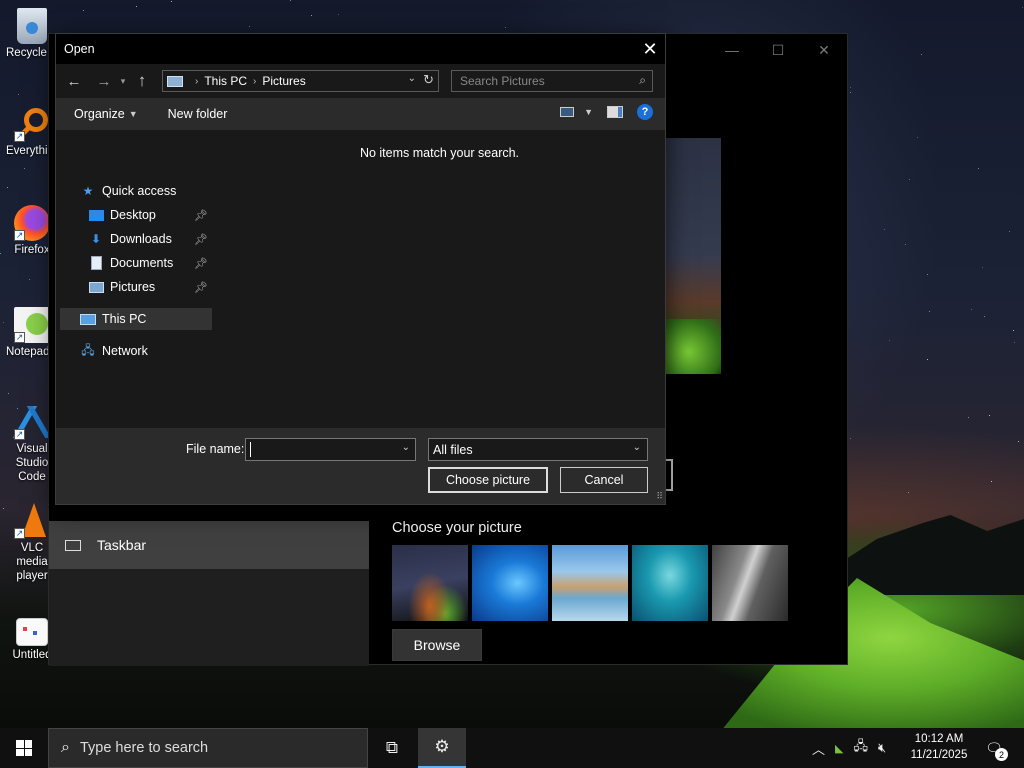 This screenshot has width=1024, height=768. Describe the element at coordinates (136, 263) in the screenshot. I see `nav-item-documents: Documents 📌︎` at that location.